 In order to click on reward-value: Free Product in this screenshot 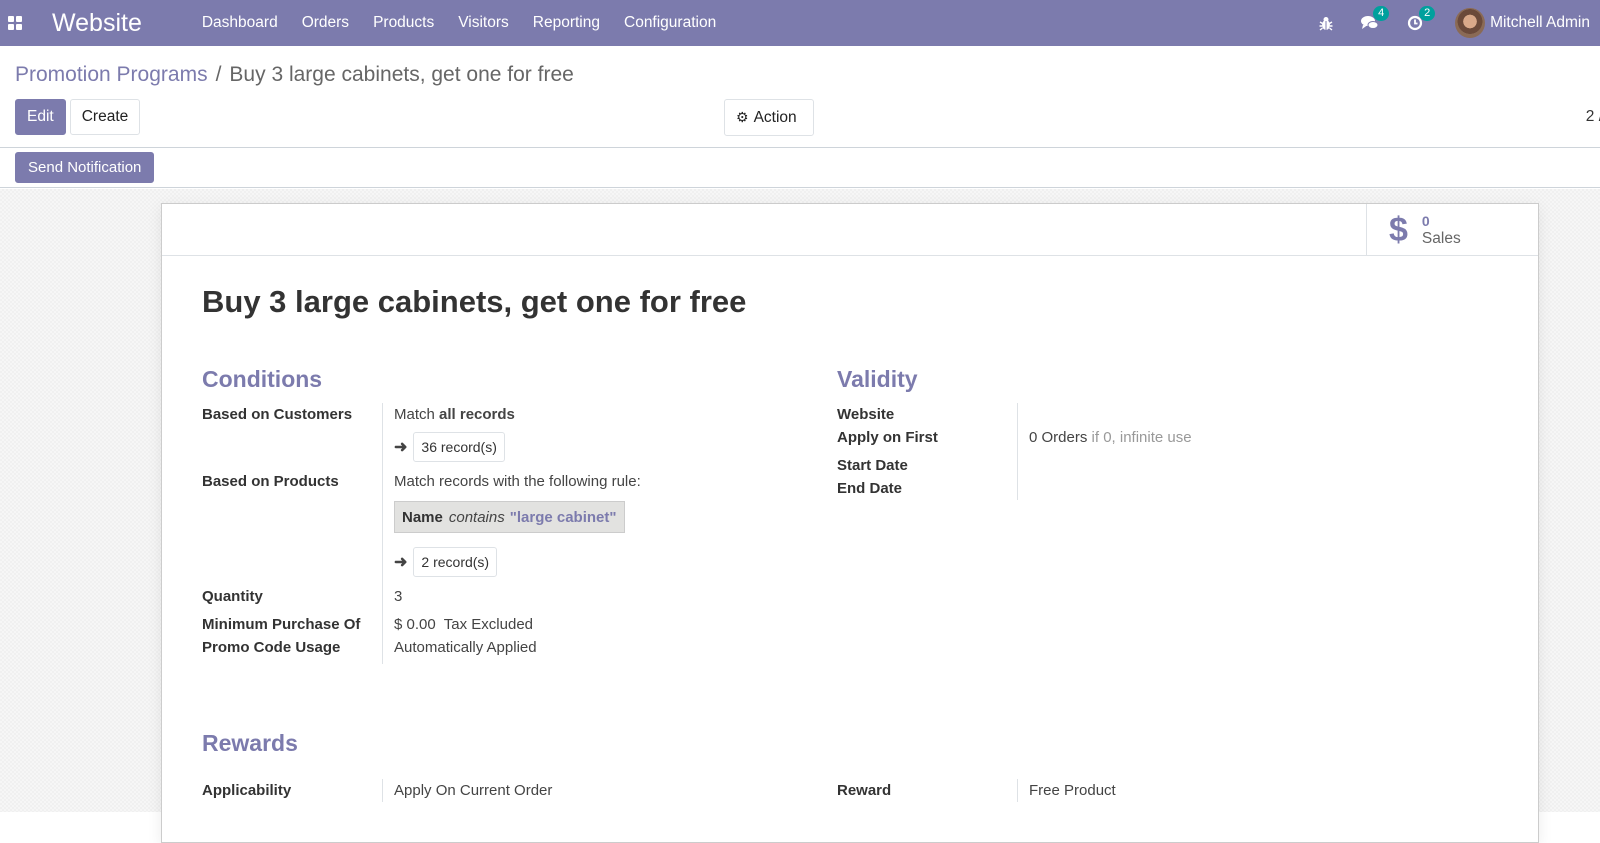, I will do `click(1066, 790)`.